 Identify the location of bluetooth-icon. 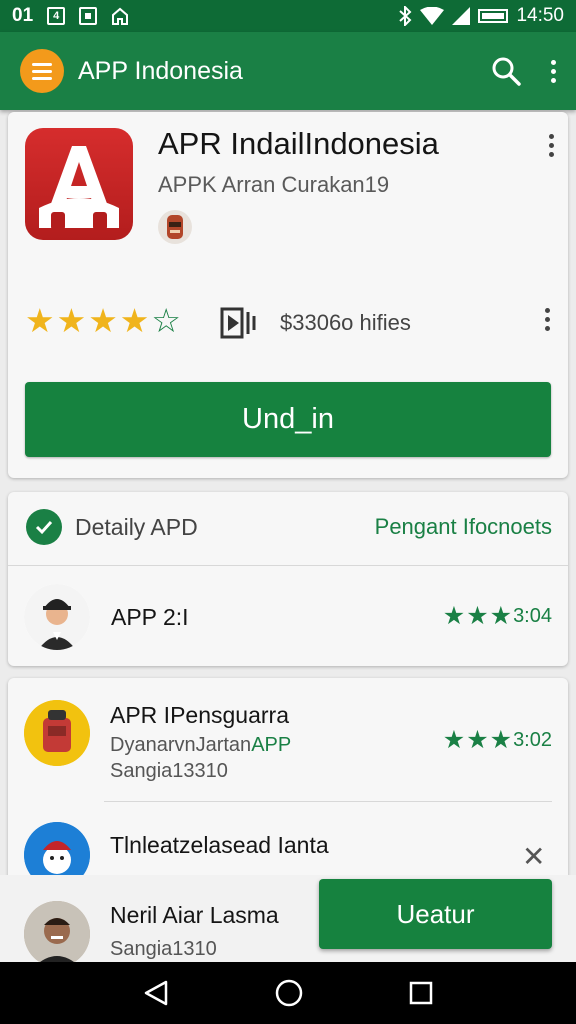
(405, 16).